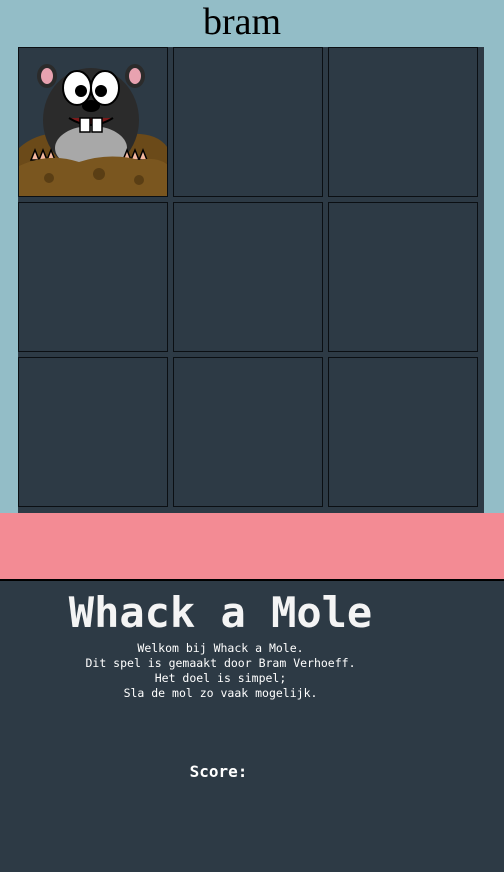  I want to click on intro-line: Dit spel is gemaakt door Bram Verhoeff., so click(220, 663).